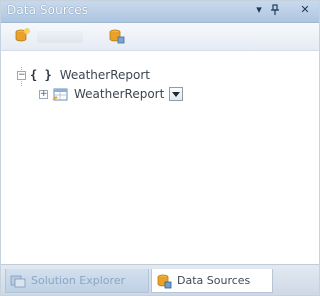 This screenshot has height=296, width=320. I want to click on panel-toolbar, so click(160, 37).